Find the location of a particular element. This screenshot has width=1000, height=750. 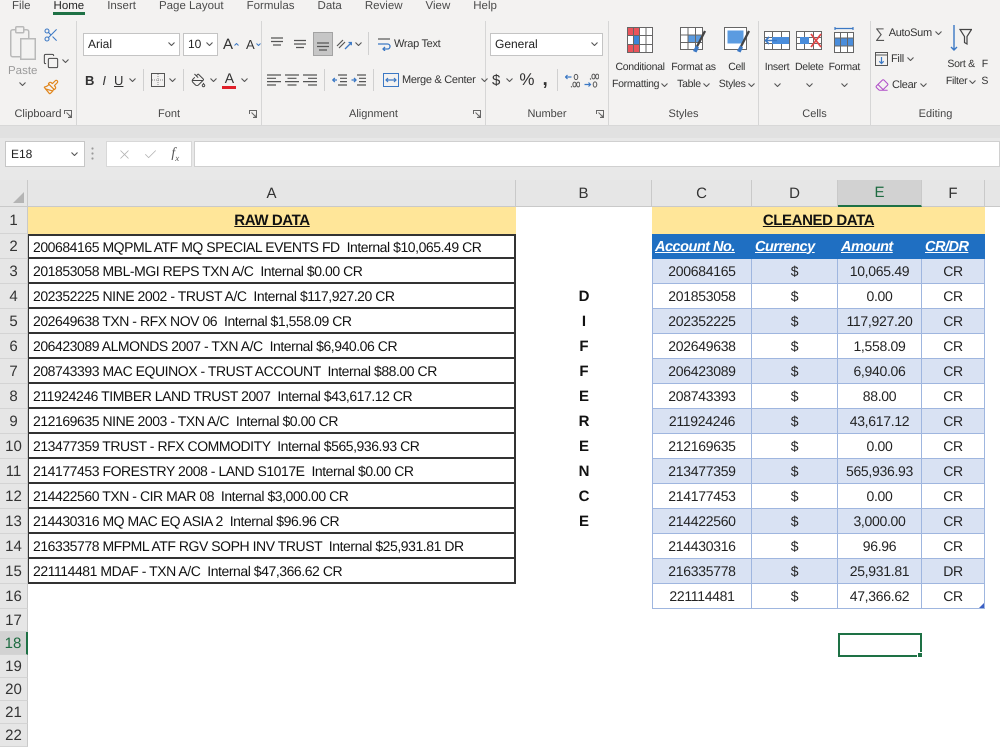

align-right-icon is located at coordinates (310, 80).